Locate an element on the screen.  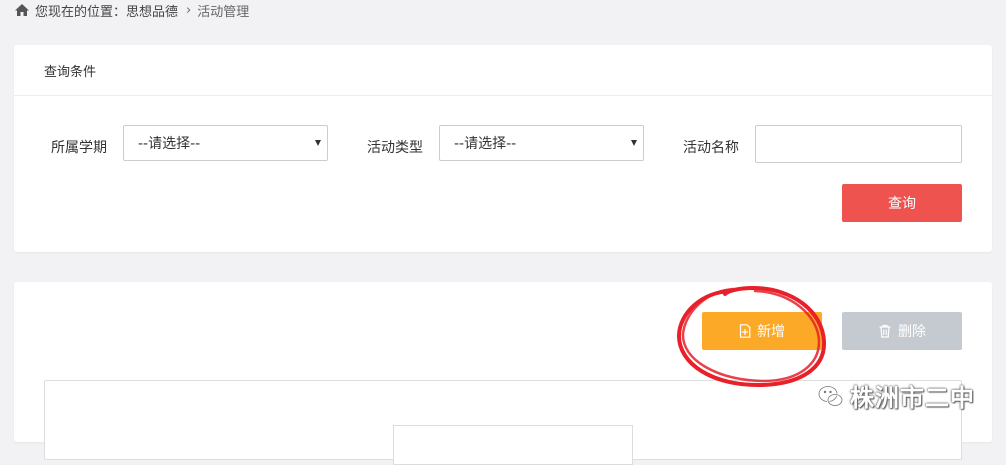
delete-button: 删除 is located at coordinates (902, 331).